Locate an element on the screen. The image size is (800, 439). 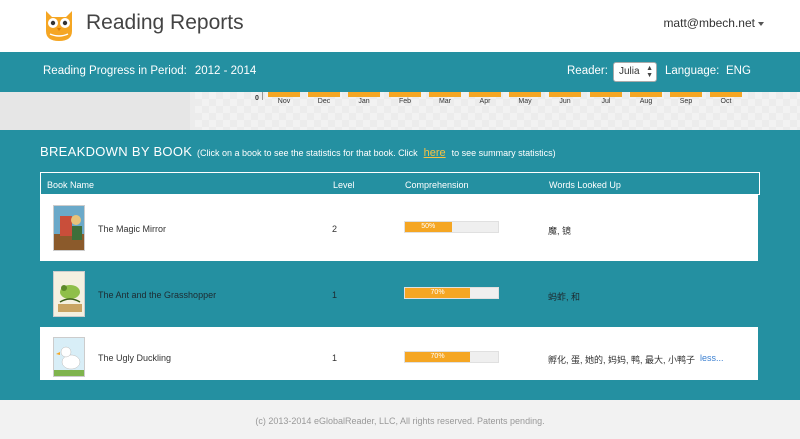
chart-x-tick-jan: Jan is located at coordinates (364, 101).